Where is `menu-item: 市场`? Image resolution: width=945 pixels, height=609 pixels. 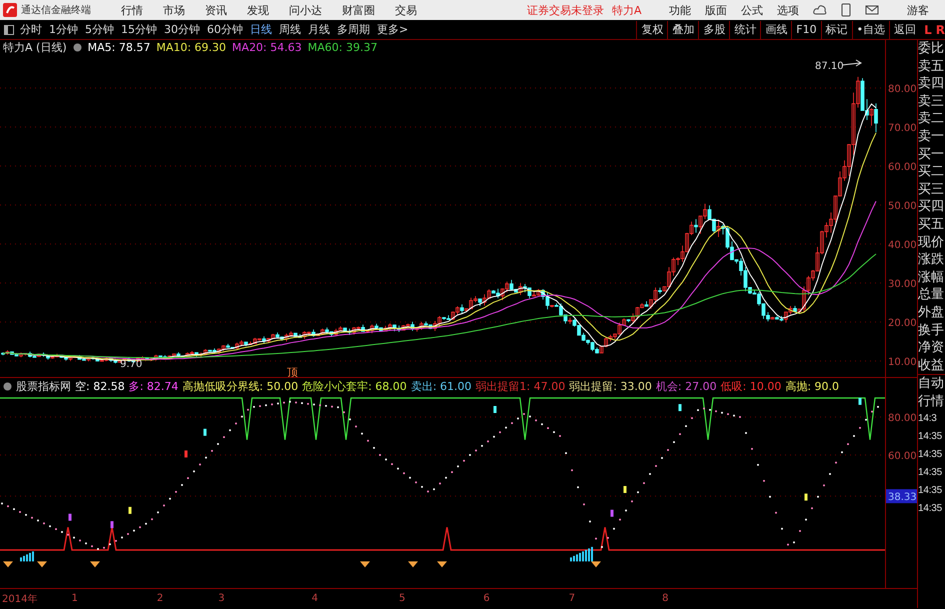 menu-item: 市场 is located at coordinates (174, 10).